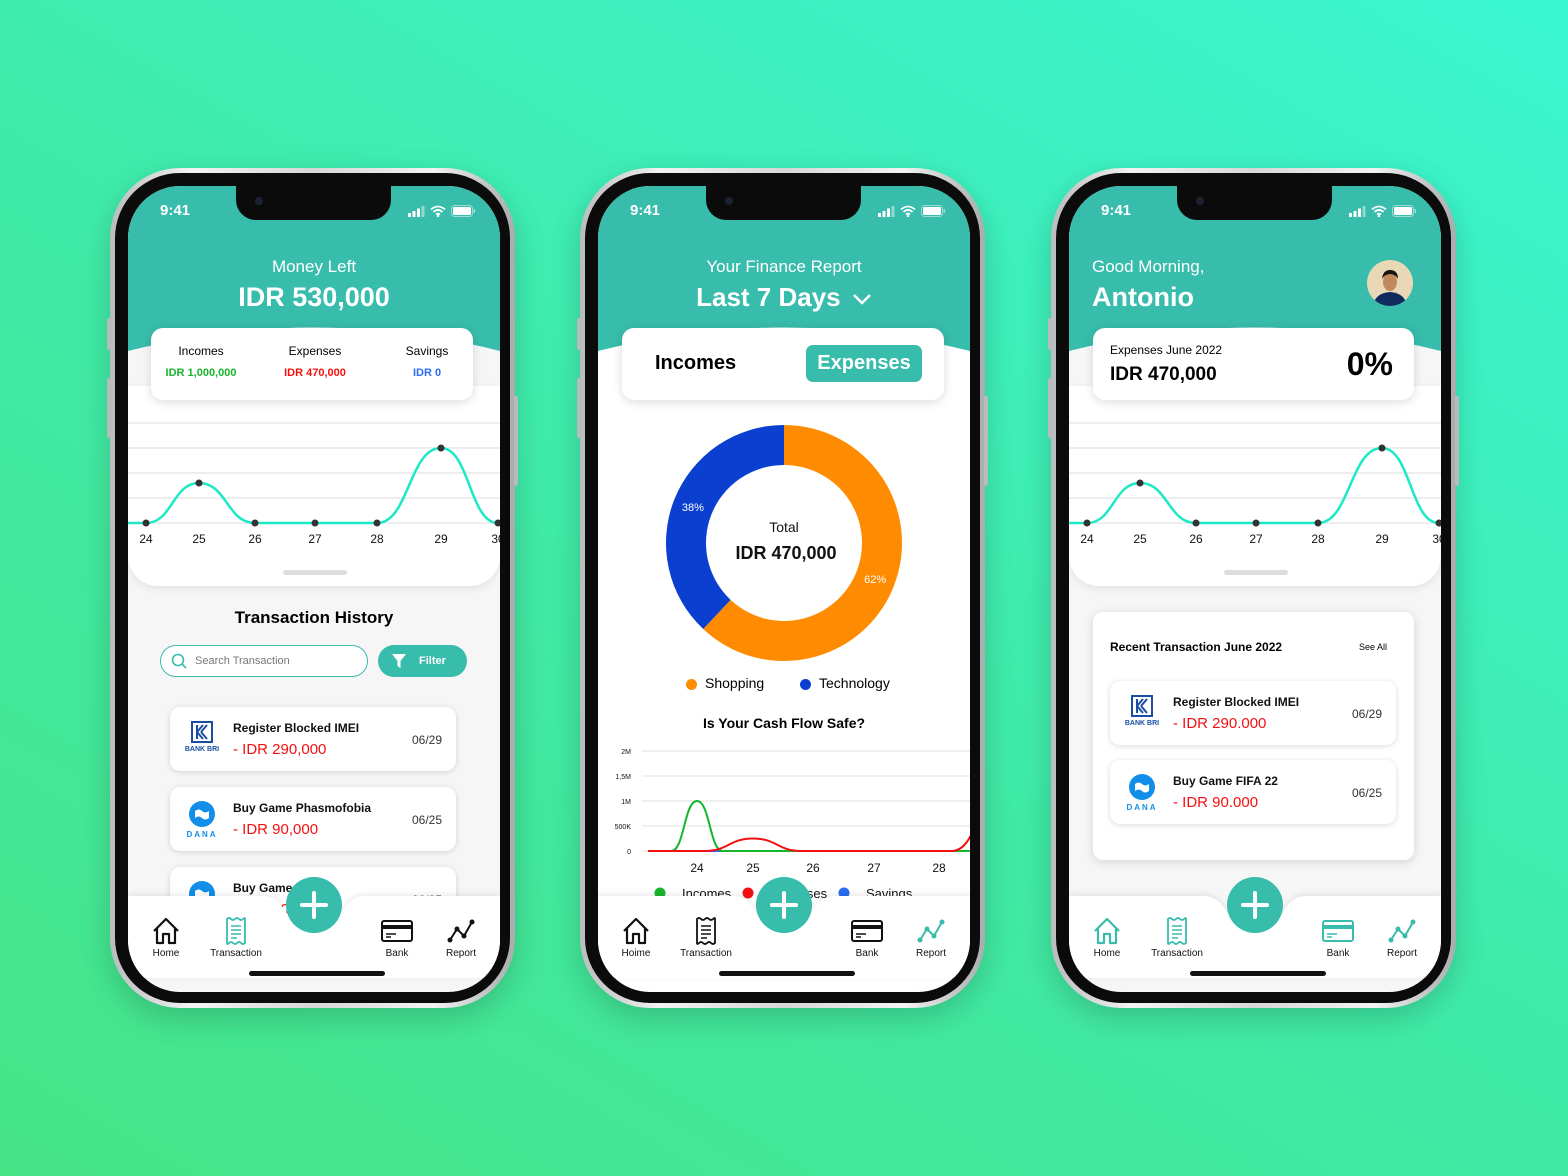 The width and height of the screenshot is (1568, 1176). What do you see at coordinates (1366, 714) in the screenshot?
I see `transaction-date: 06/29` at bounding box center [1366, 714].